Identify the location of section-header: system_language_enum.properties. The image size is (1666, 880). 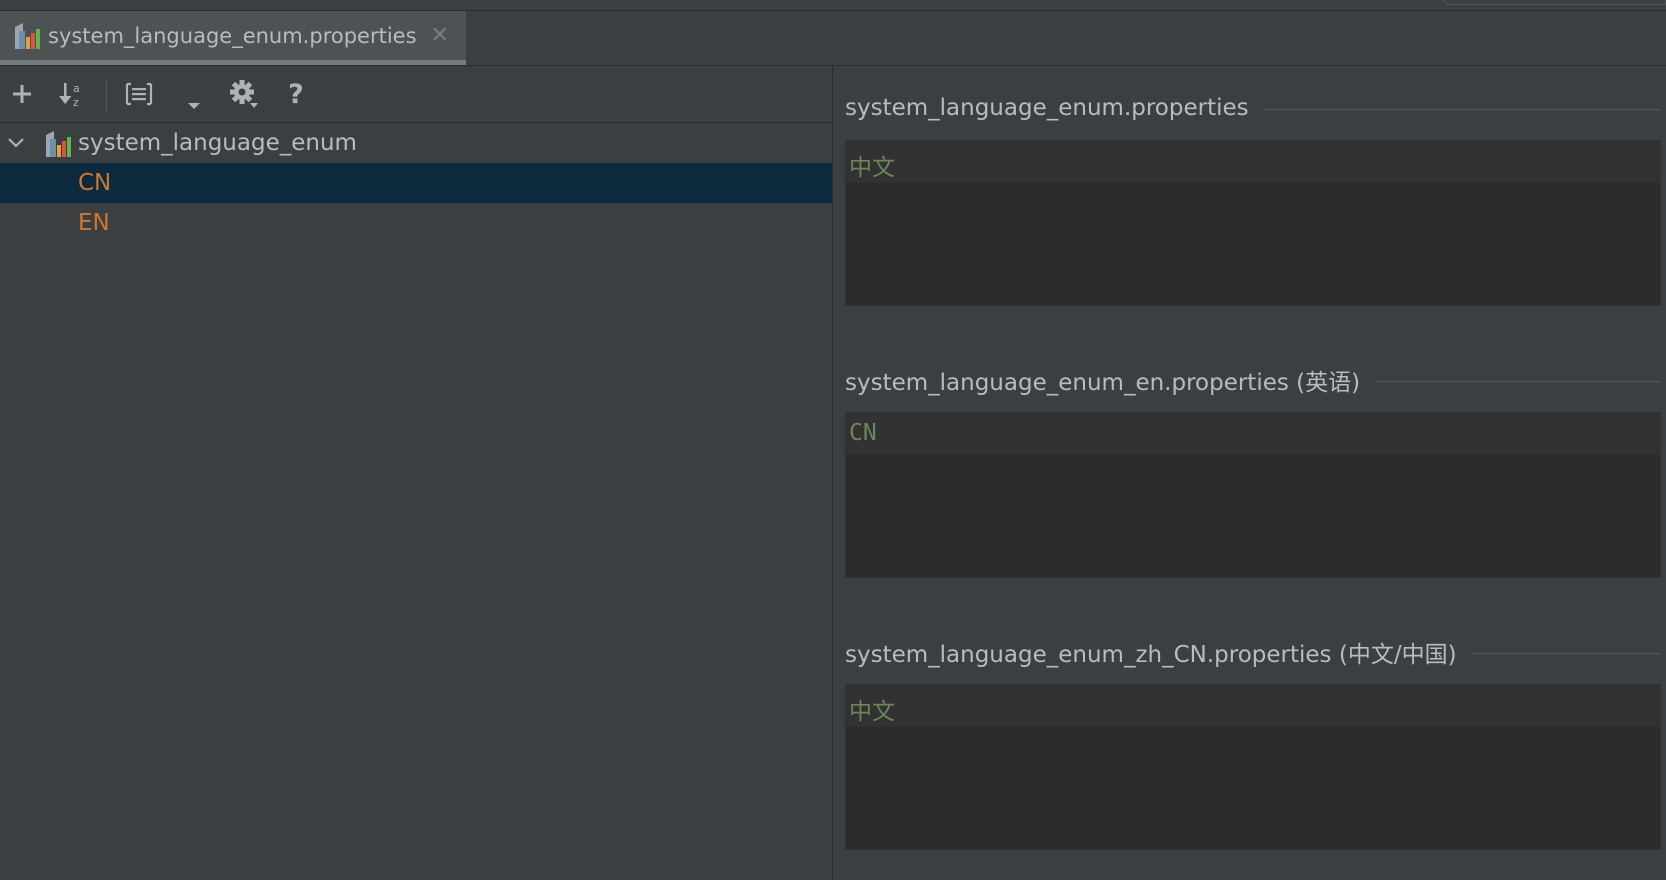
(1253, 108).